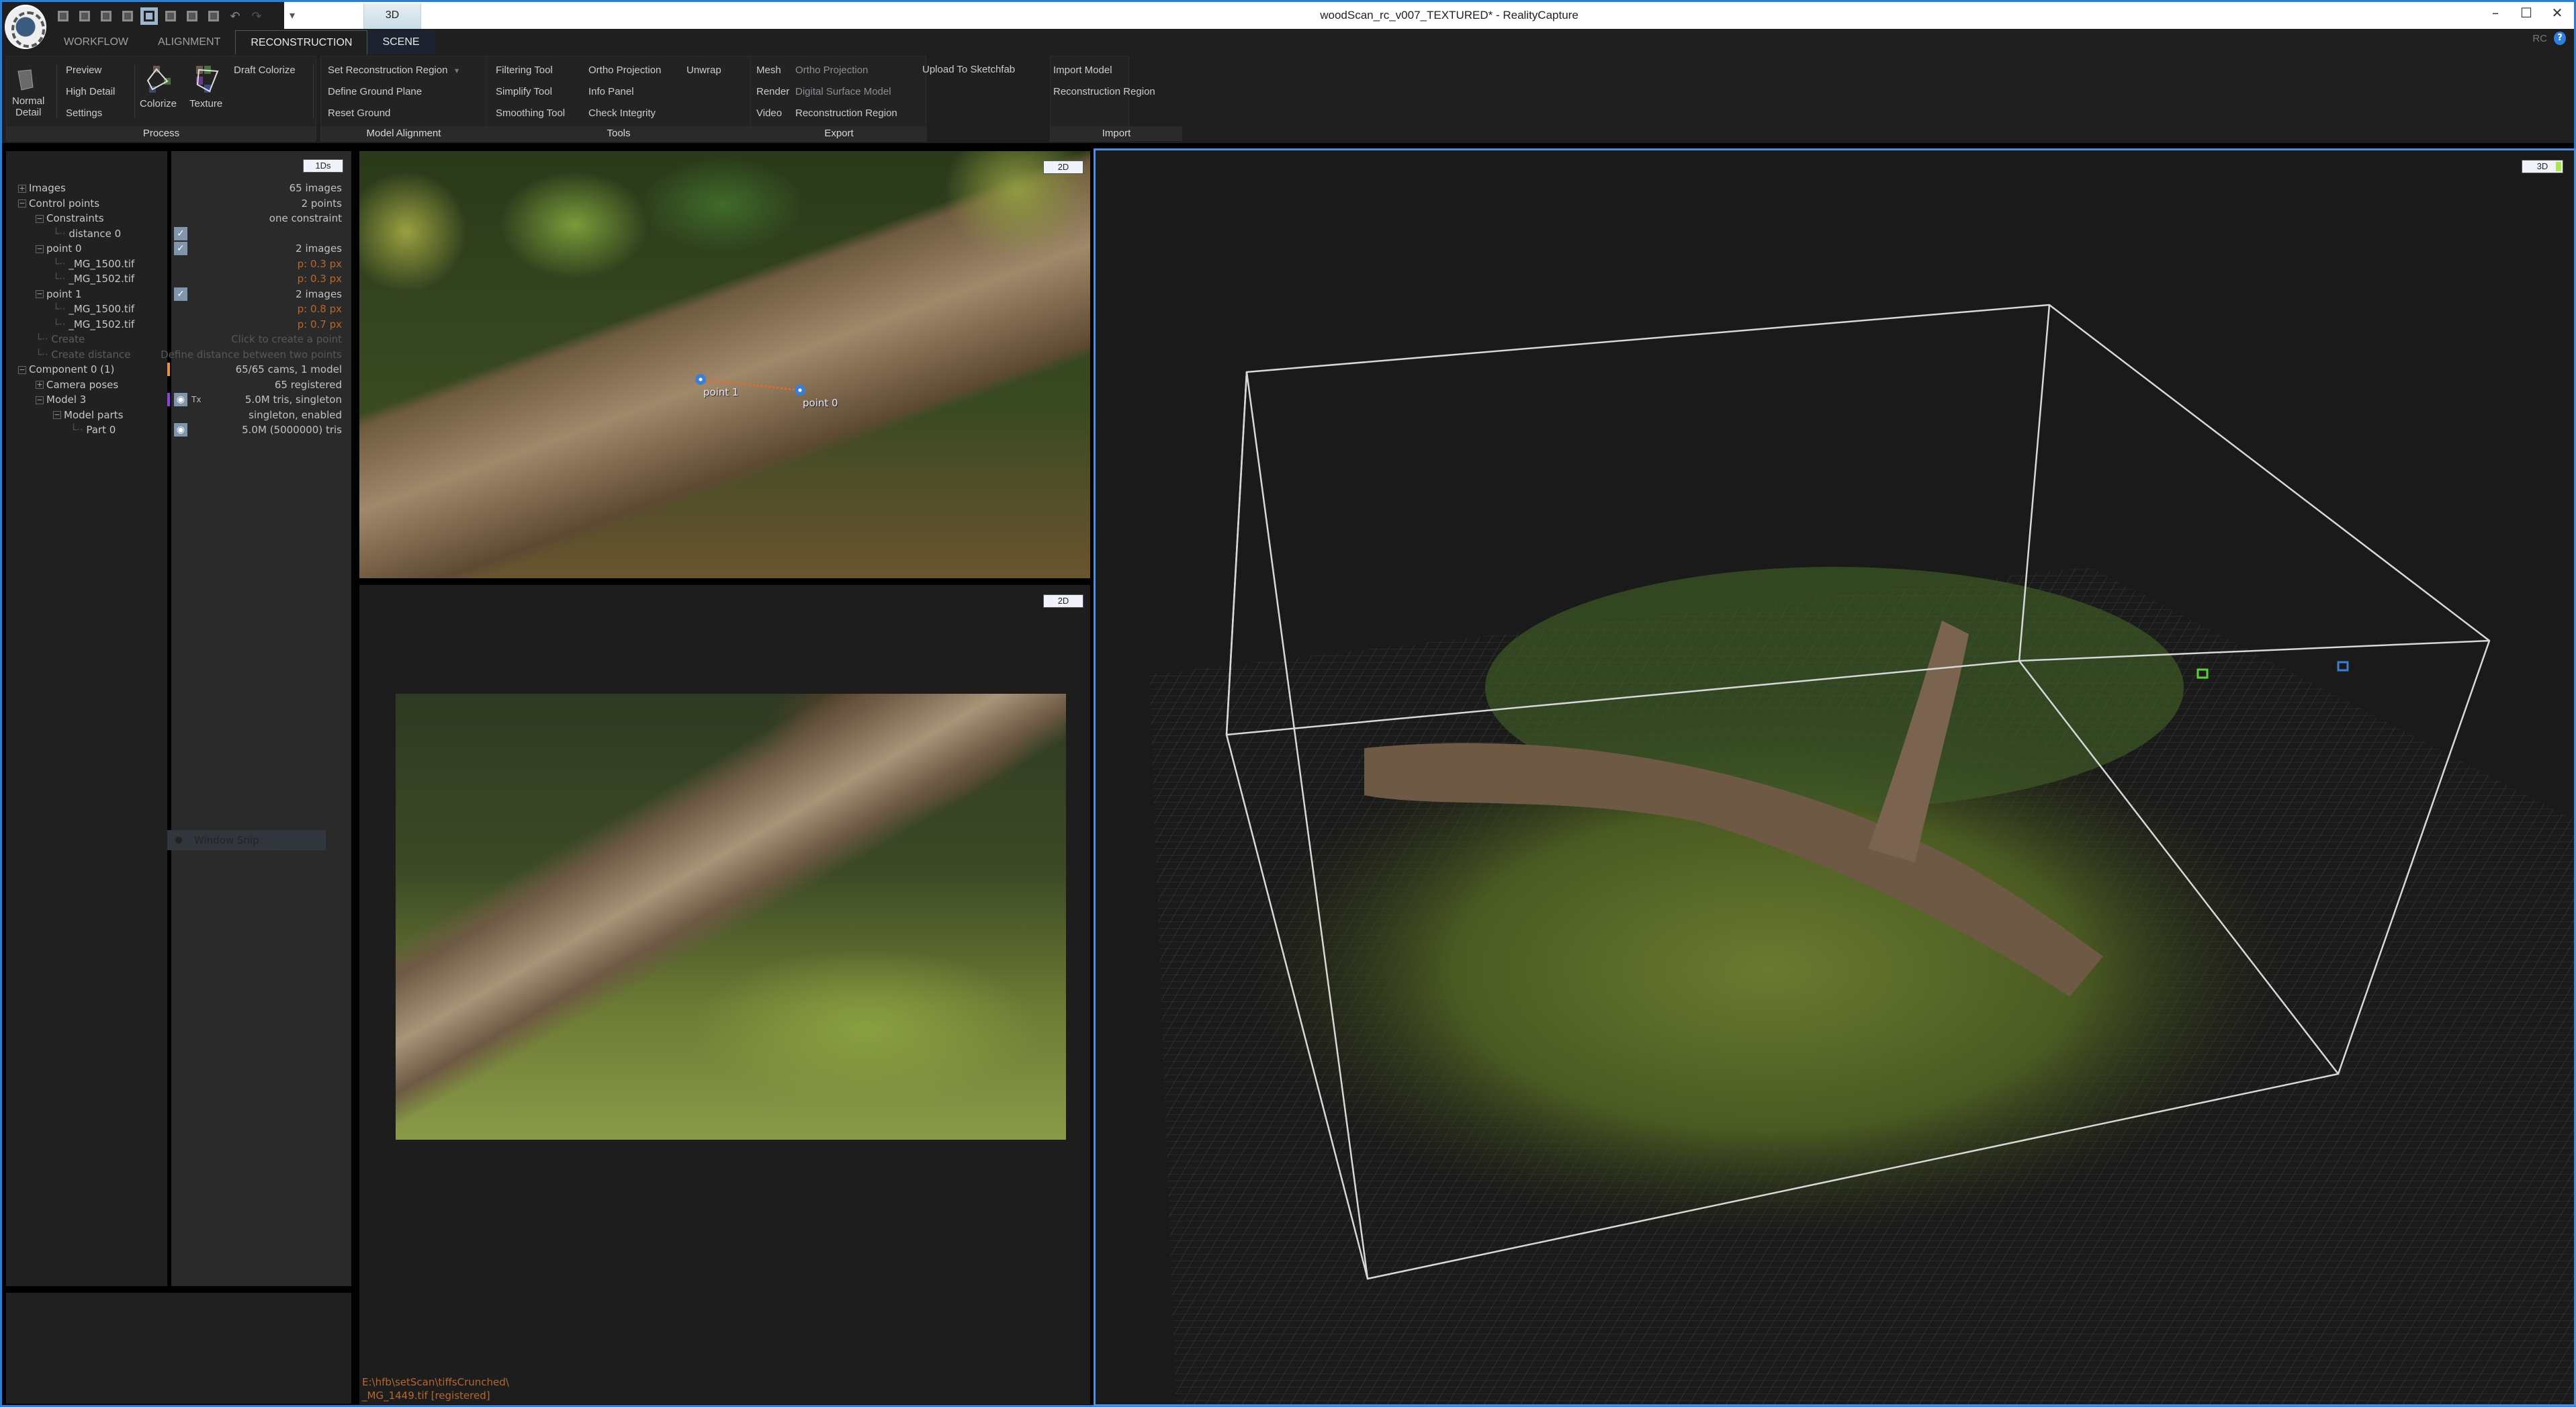 The width and height of the screenshot is (2576, 1407). What do you see at coordinates (457, 71) in the screenshot?
I see `chevron-down-icon: ▼` at bounding box center [457, 71].